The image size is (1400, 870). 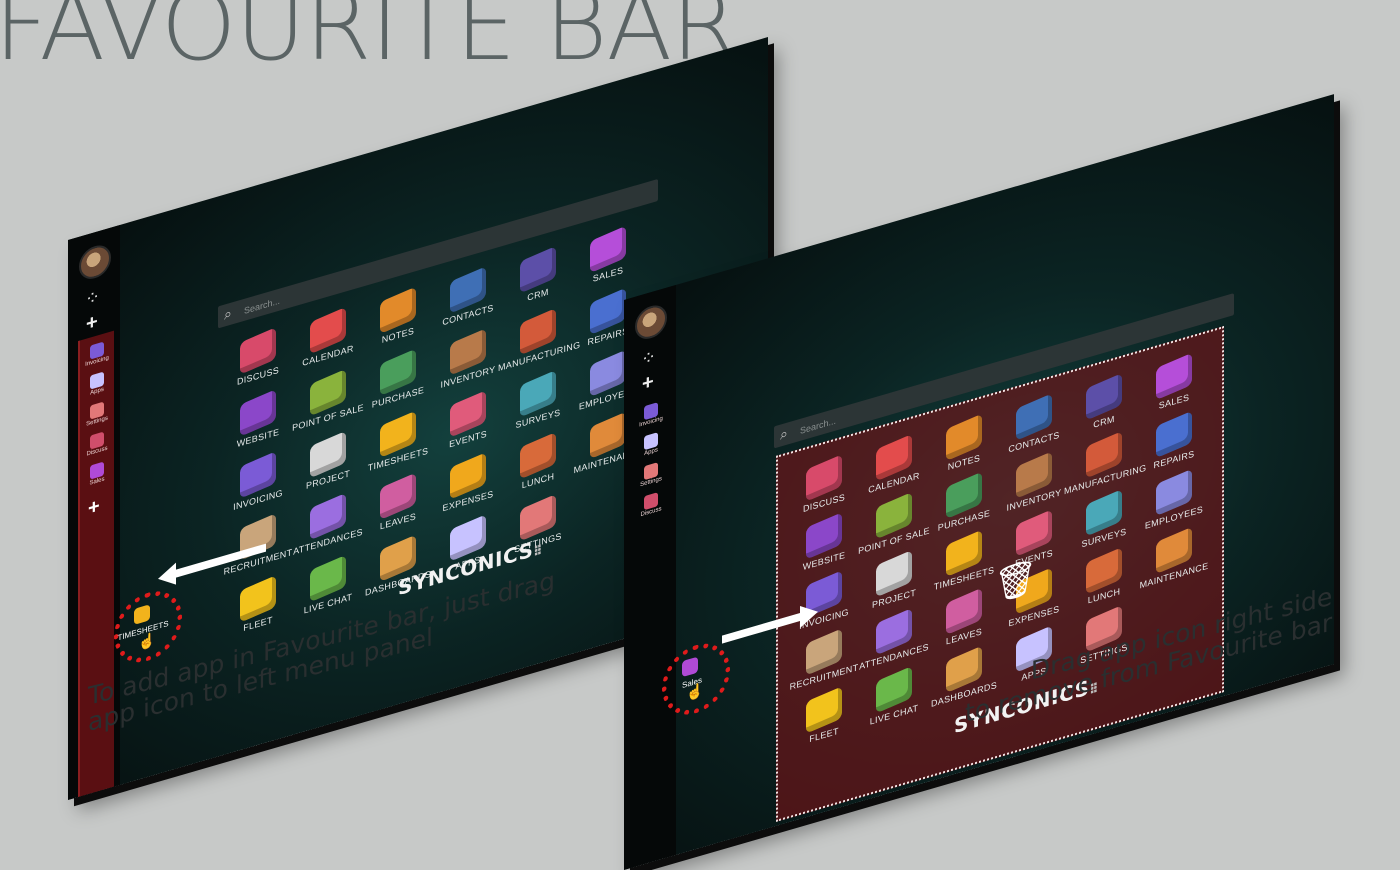 I want to click on app-tile: INVENTORY, so click(x=468, y=358).